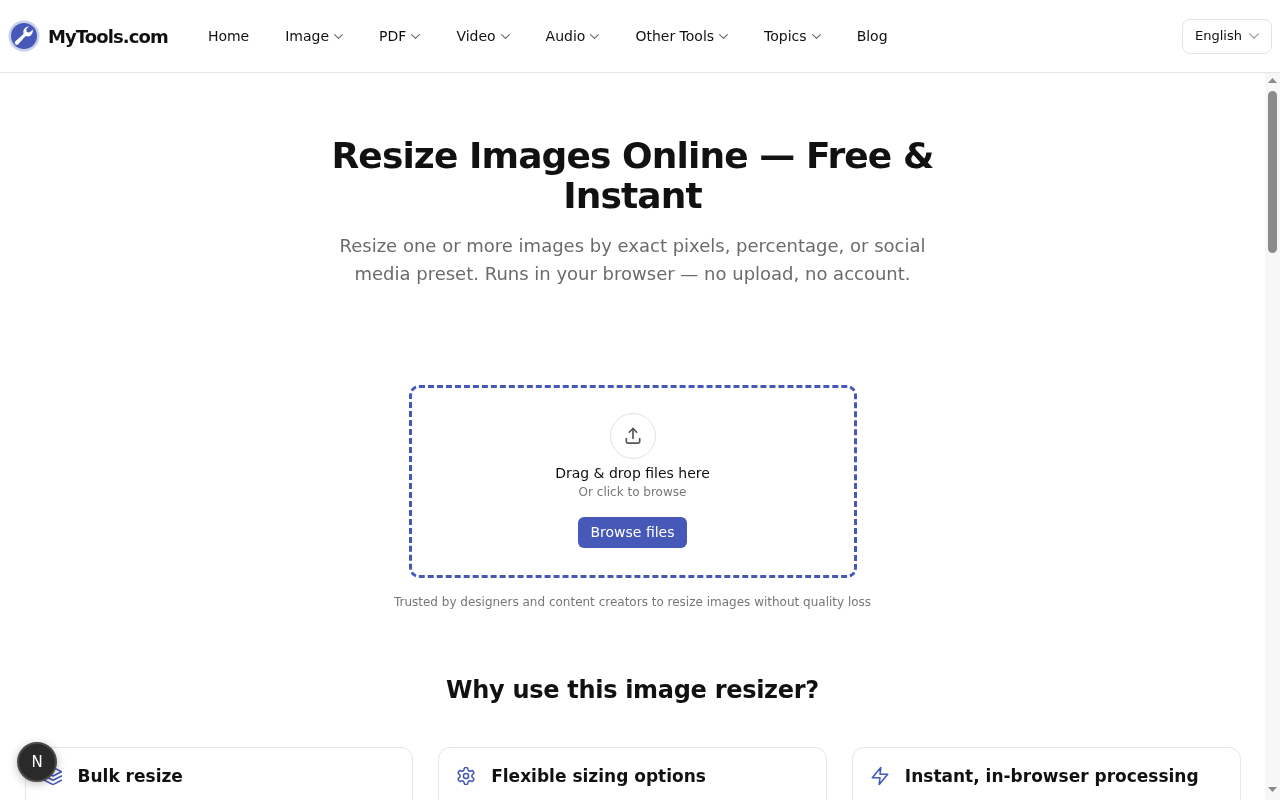  I want to click on dev-tools-badge: N, so click(37, 762).